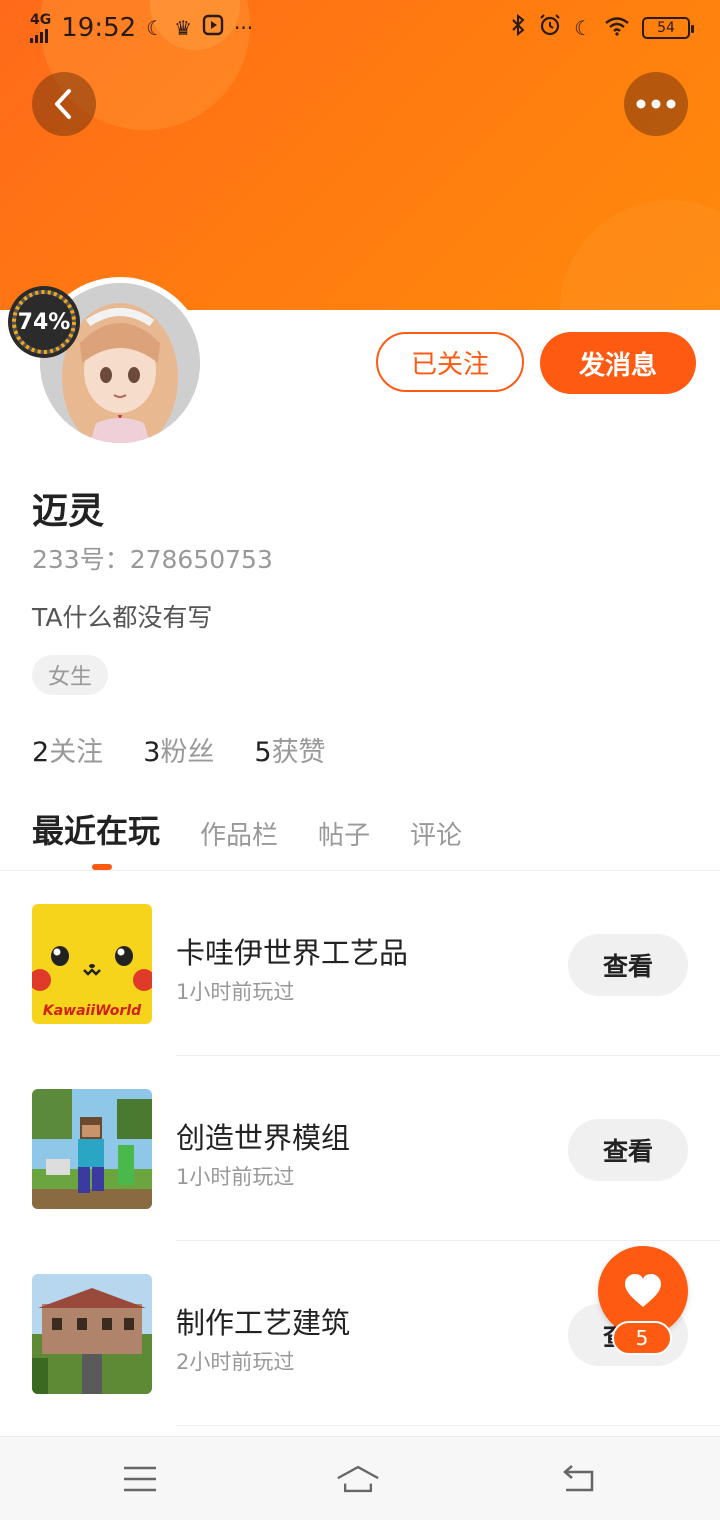  I want to click on user-bio: TA什么都没有写, so click(122, 617).